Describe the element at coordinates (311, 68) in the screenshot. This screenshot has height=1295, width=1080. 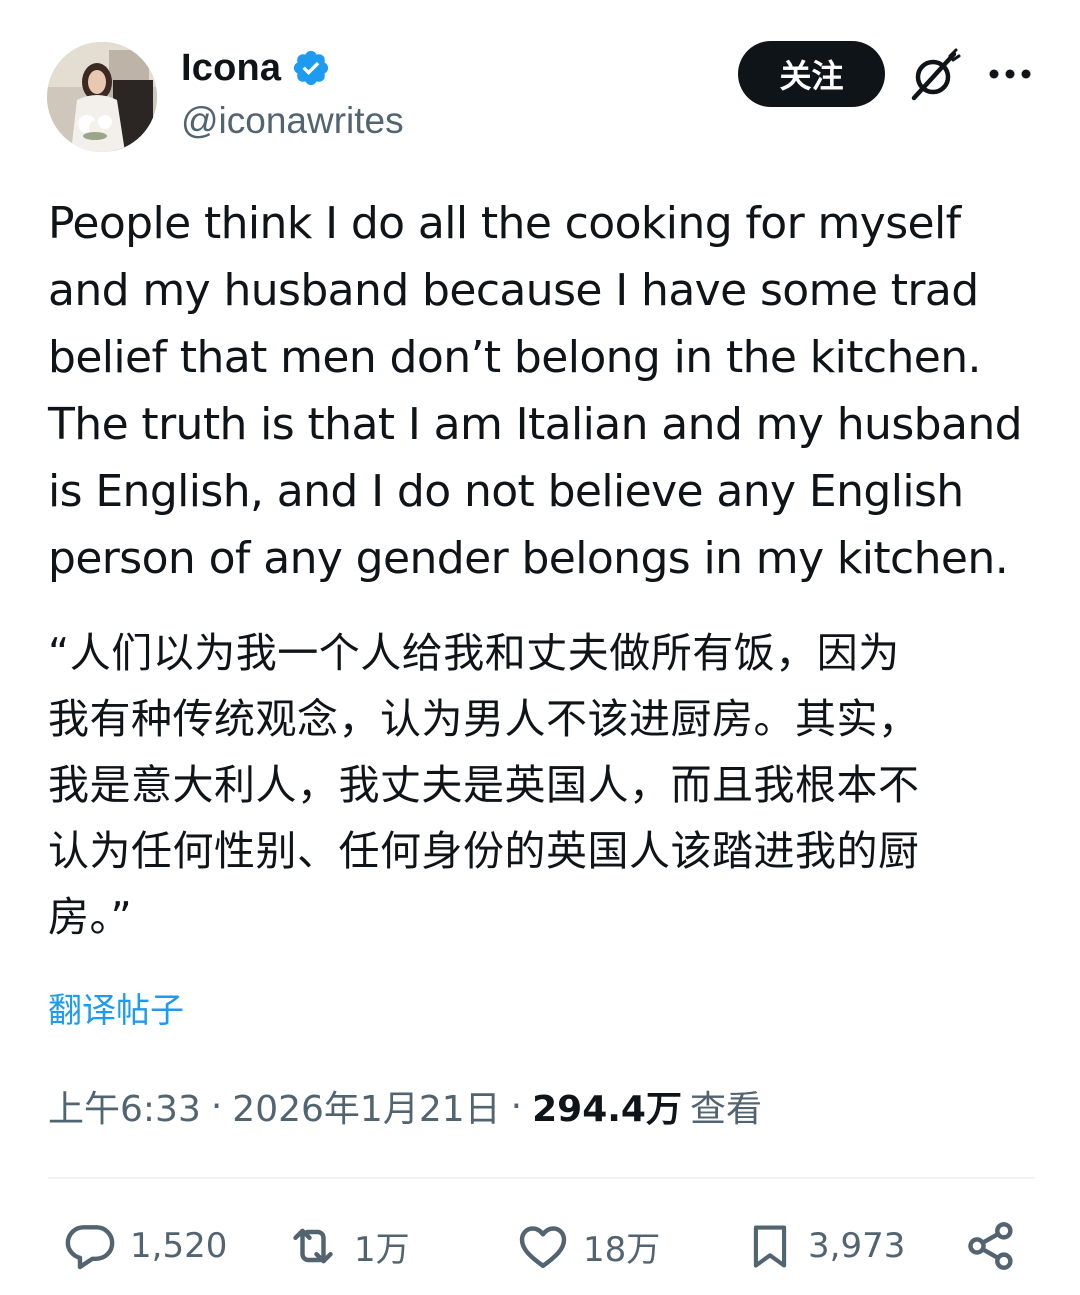
I see `verified-badge-icon` at that location.